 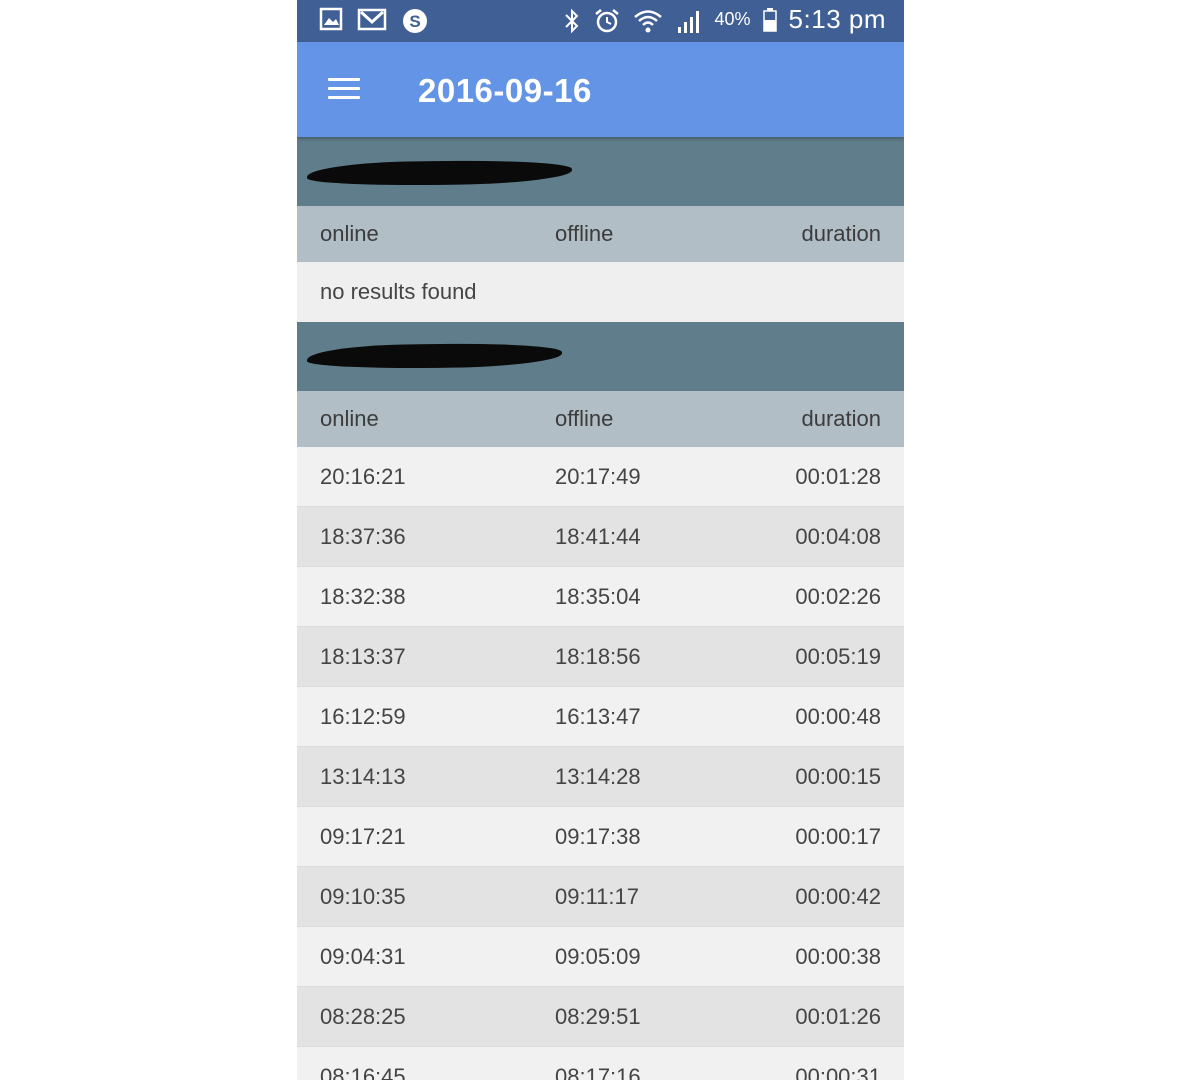 I want to click on table-row: 08:28:25 08:29:51 00:01:26, so click(x=600, y=1017).